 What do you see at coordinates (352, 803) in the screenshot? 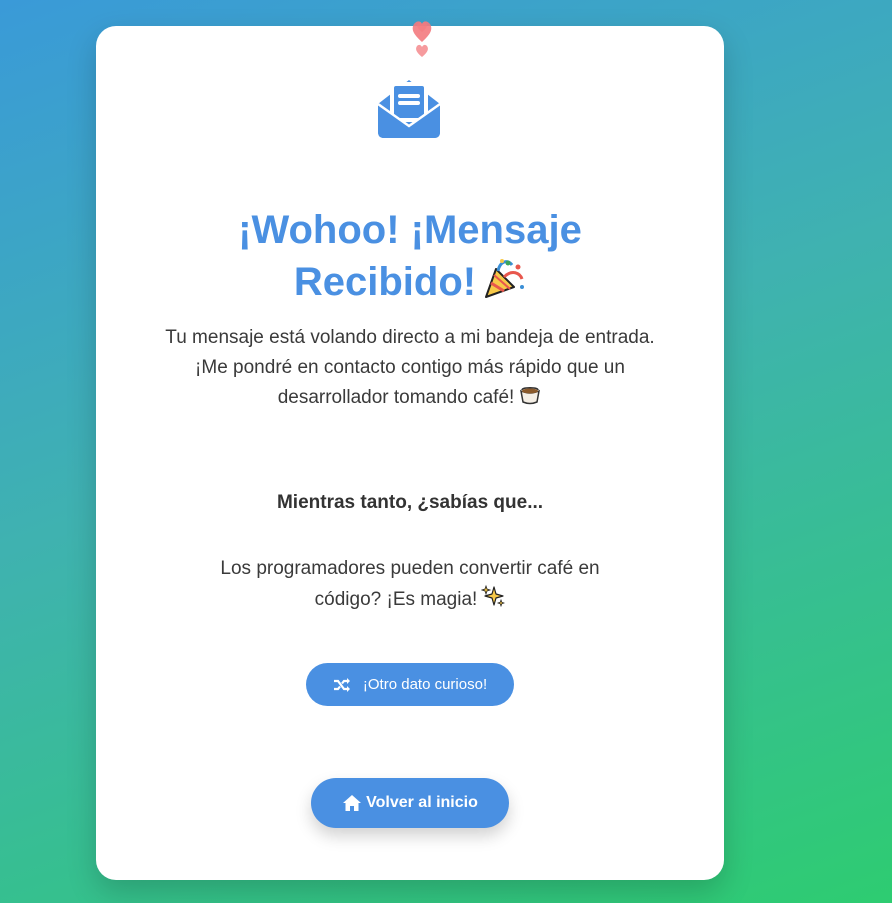
I see `home-icon` at bounding box center [352, 803].